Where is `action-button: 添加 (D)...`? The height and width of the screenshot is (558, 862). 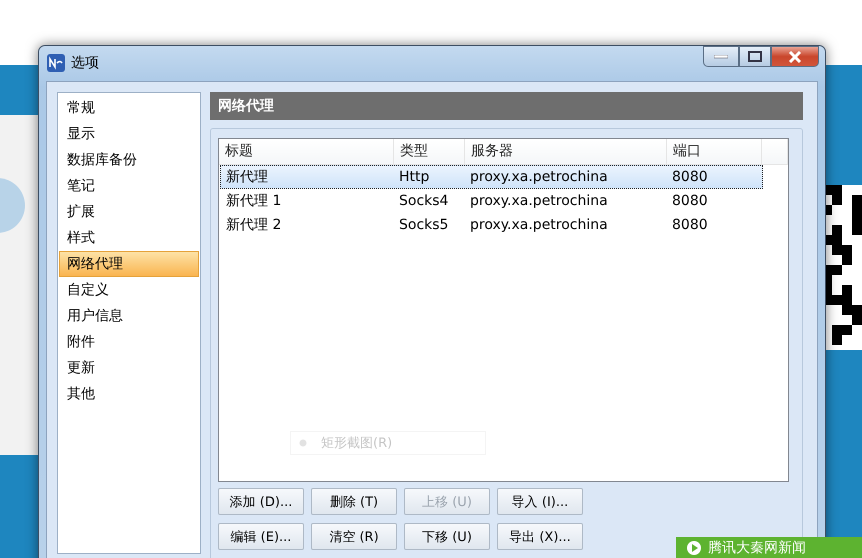 action-button: 添加 (D)... is located at coordinates (261, 501).